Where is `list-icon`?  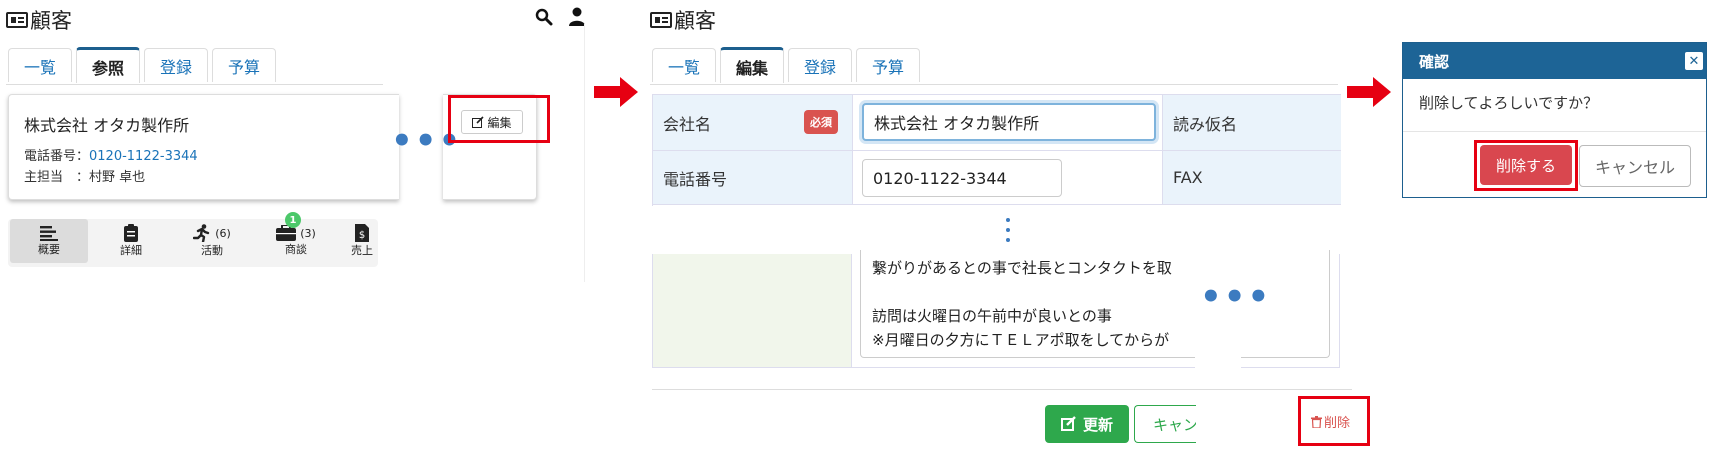 list-icon is located at coordinates (49, 233).